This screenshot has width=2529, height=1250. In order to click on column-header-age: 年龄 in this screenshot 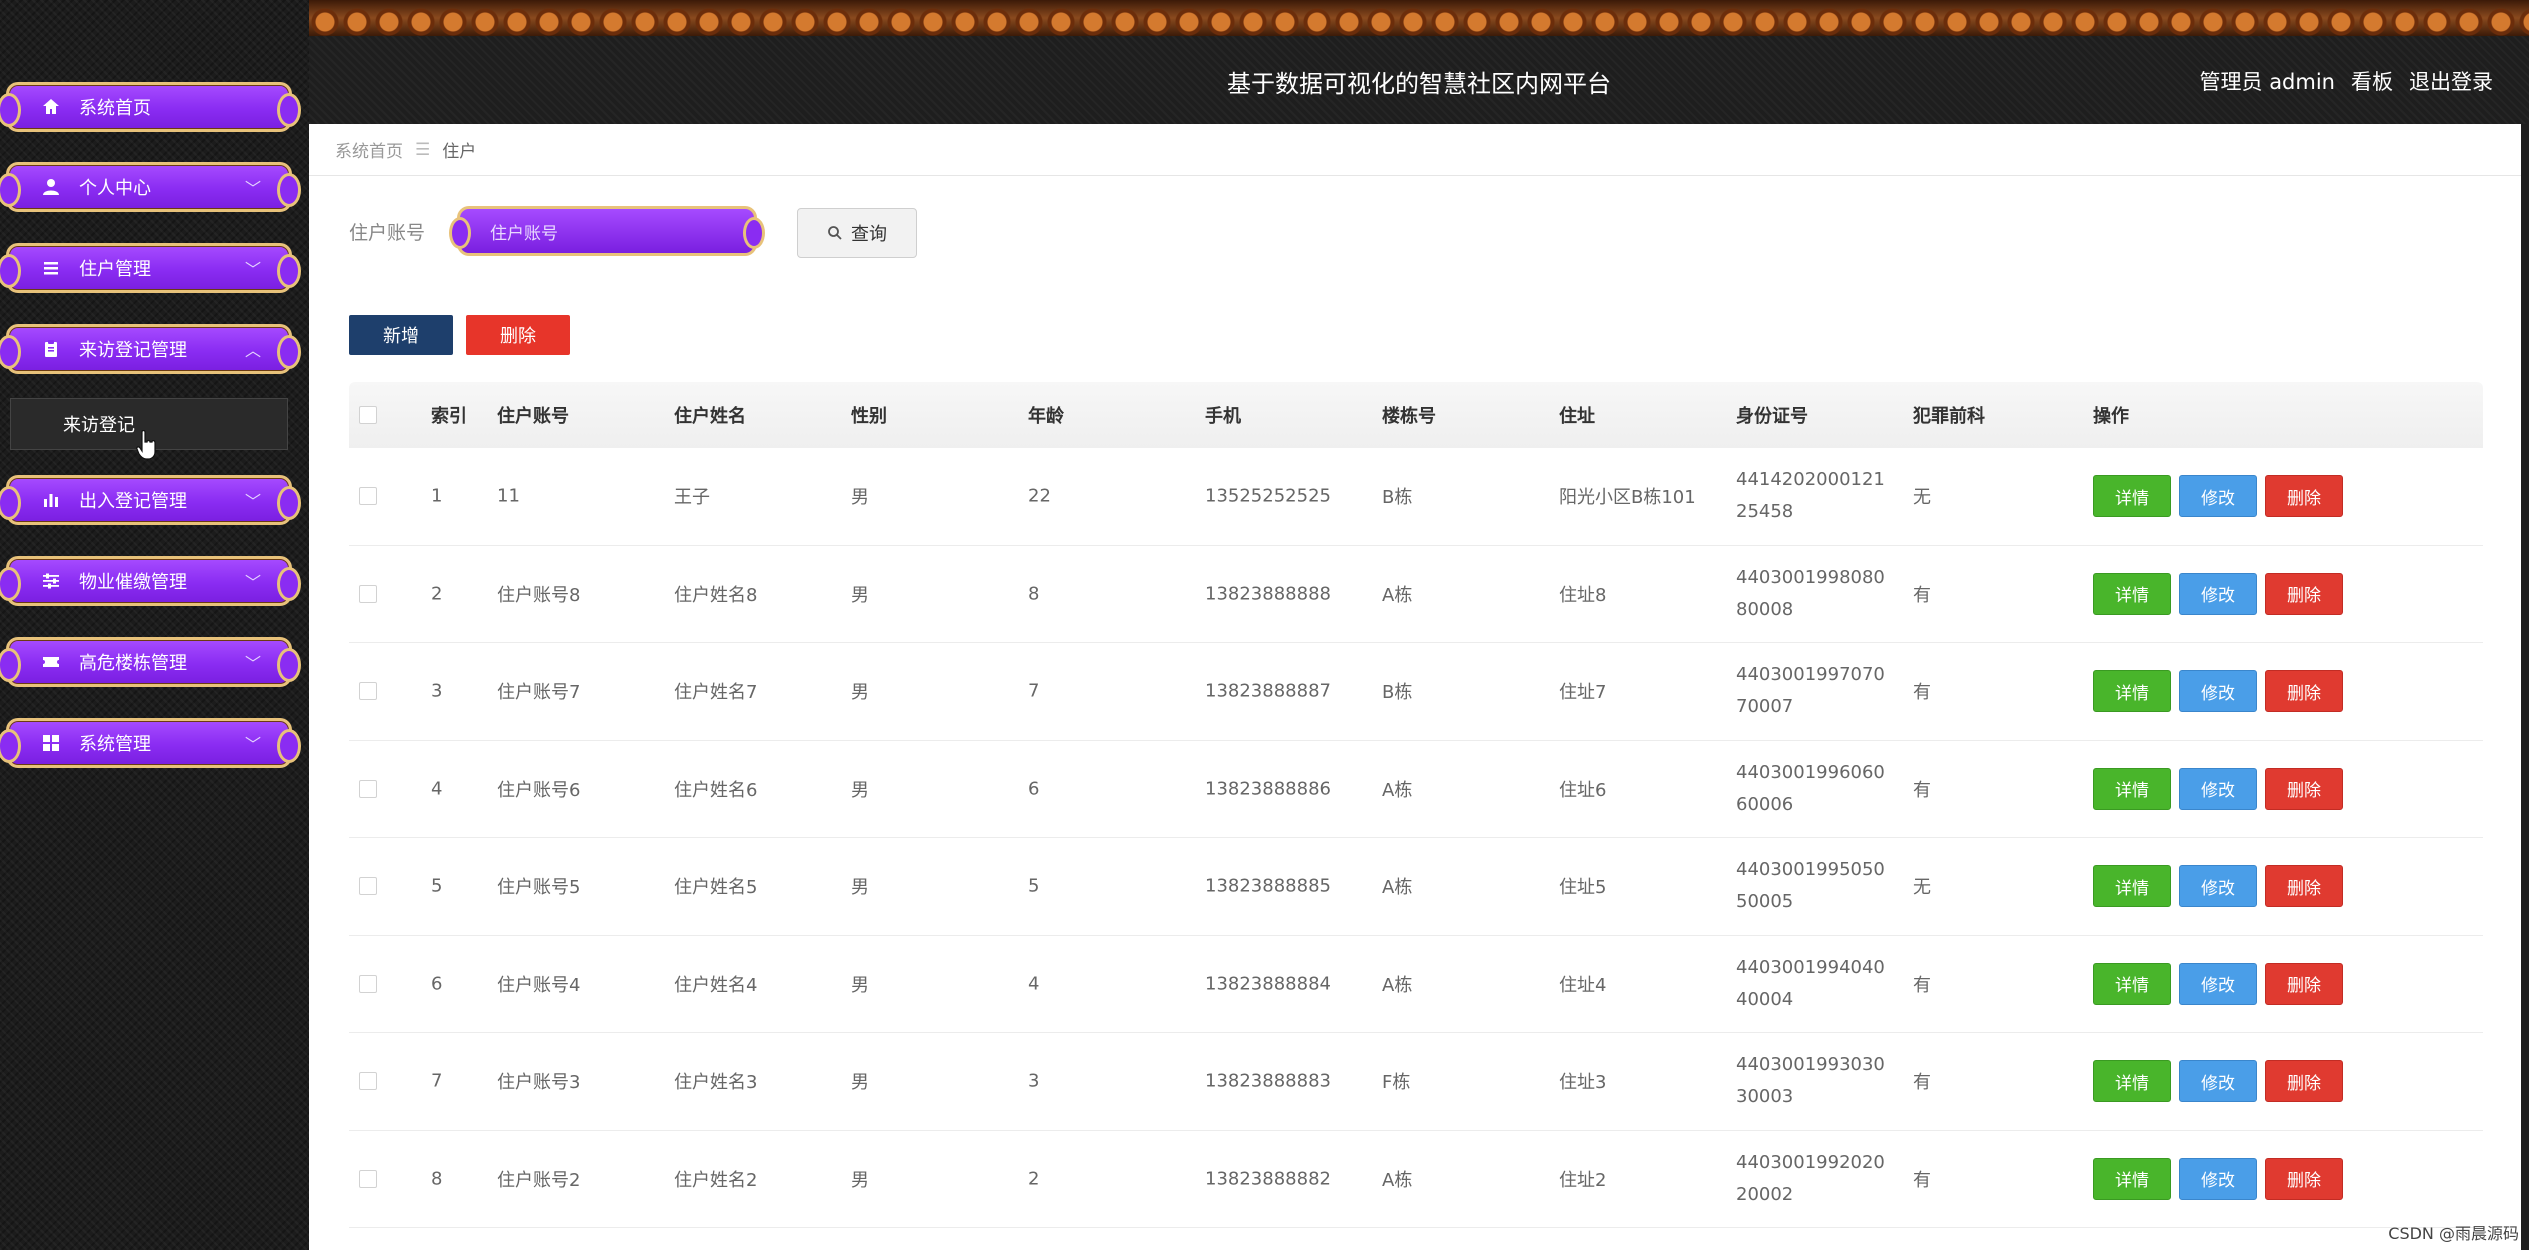, I will do `click(1046, 416)`.